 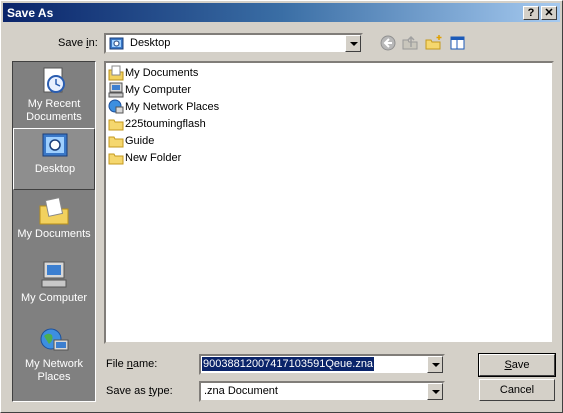 I want to click on file-name-field: 90038812007417103591Qeue.zna, so click(x=322, y=364).